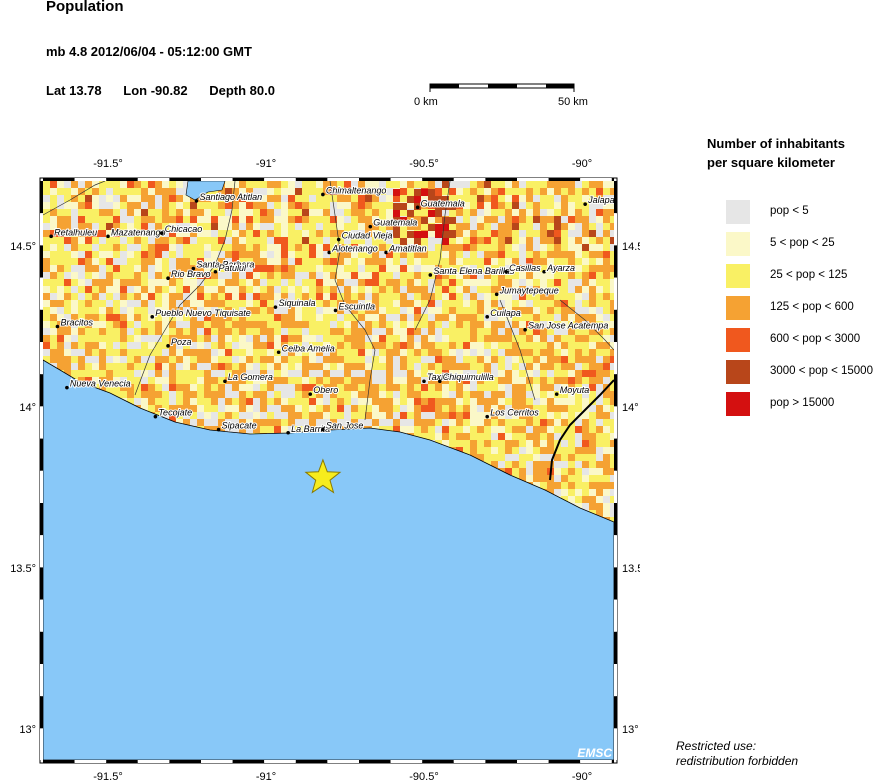  Describe the element at coordinates (630, 730) in the screenshot. I see `right-lat-tick: 13°` at that location.